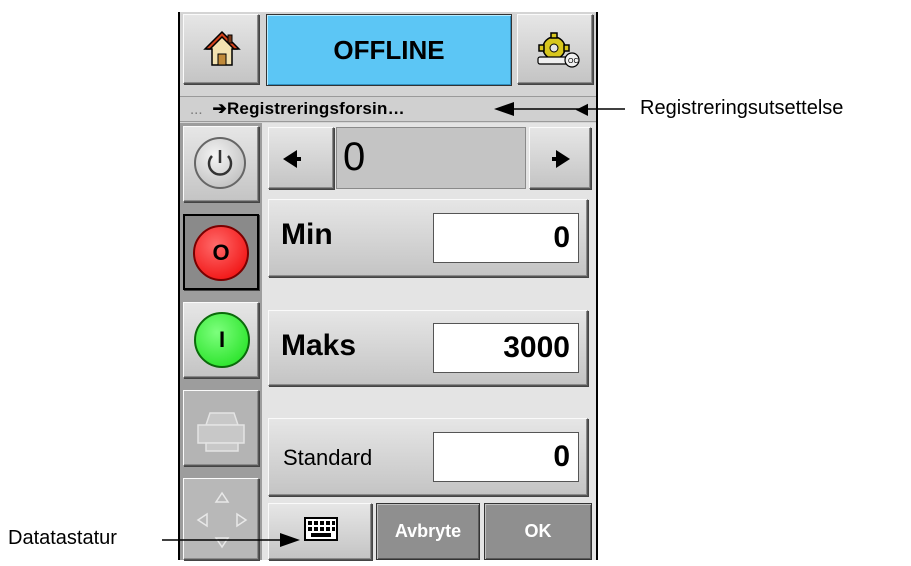  Describe the element at coordinates (742, 108) in the screenshot. I see `callout-delay: Registreringsutsettelse` at that location.